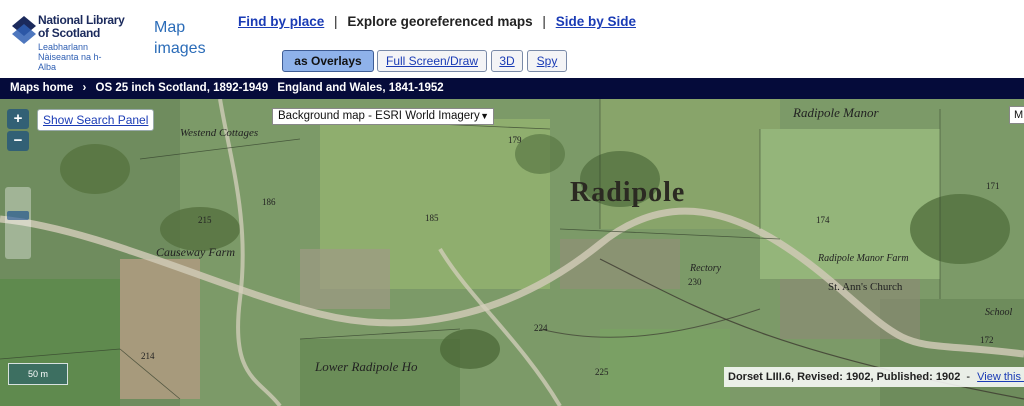 Image resolution: width=1024 pixels, height=406 pixels. I want to click on breadcrumb-series: OS 25 inch Scotland, 1892-1949, so click(182, 88).